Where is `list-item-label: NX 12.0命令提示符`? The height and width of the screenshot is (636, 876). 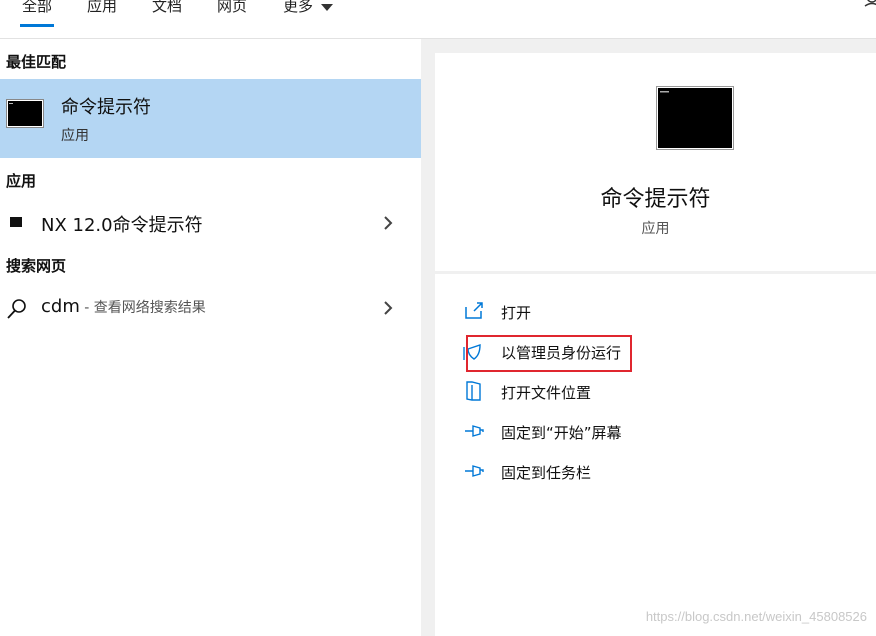 list-item-label: NX 12.0命令提示符 is located at coordinates (122, 225).